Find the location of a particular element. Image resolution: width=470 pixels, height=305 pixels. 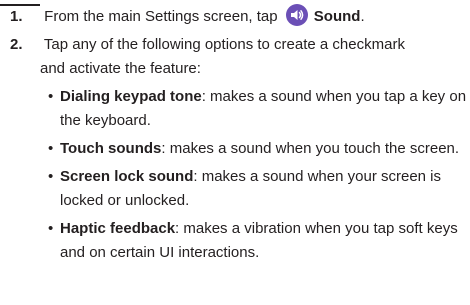

option-desc: and on certain UI interactions. is located at coordinates (160, 252).